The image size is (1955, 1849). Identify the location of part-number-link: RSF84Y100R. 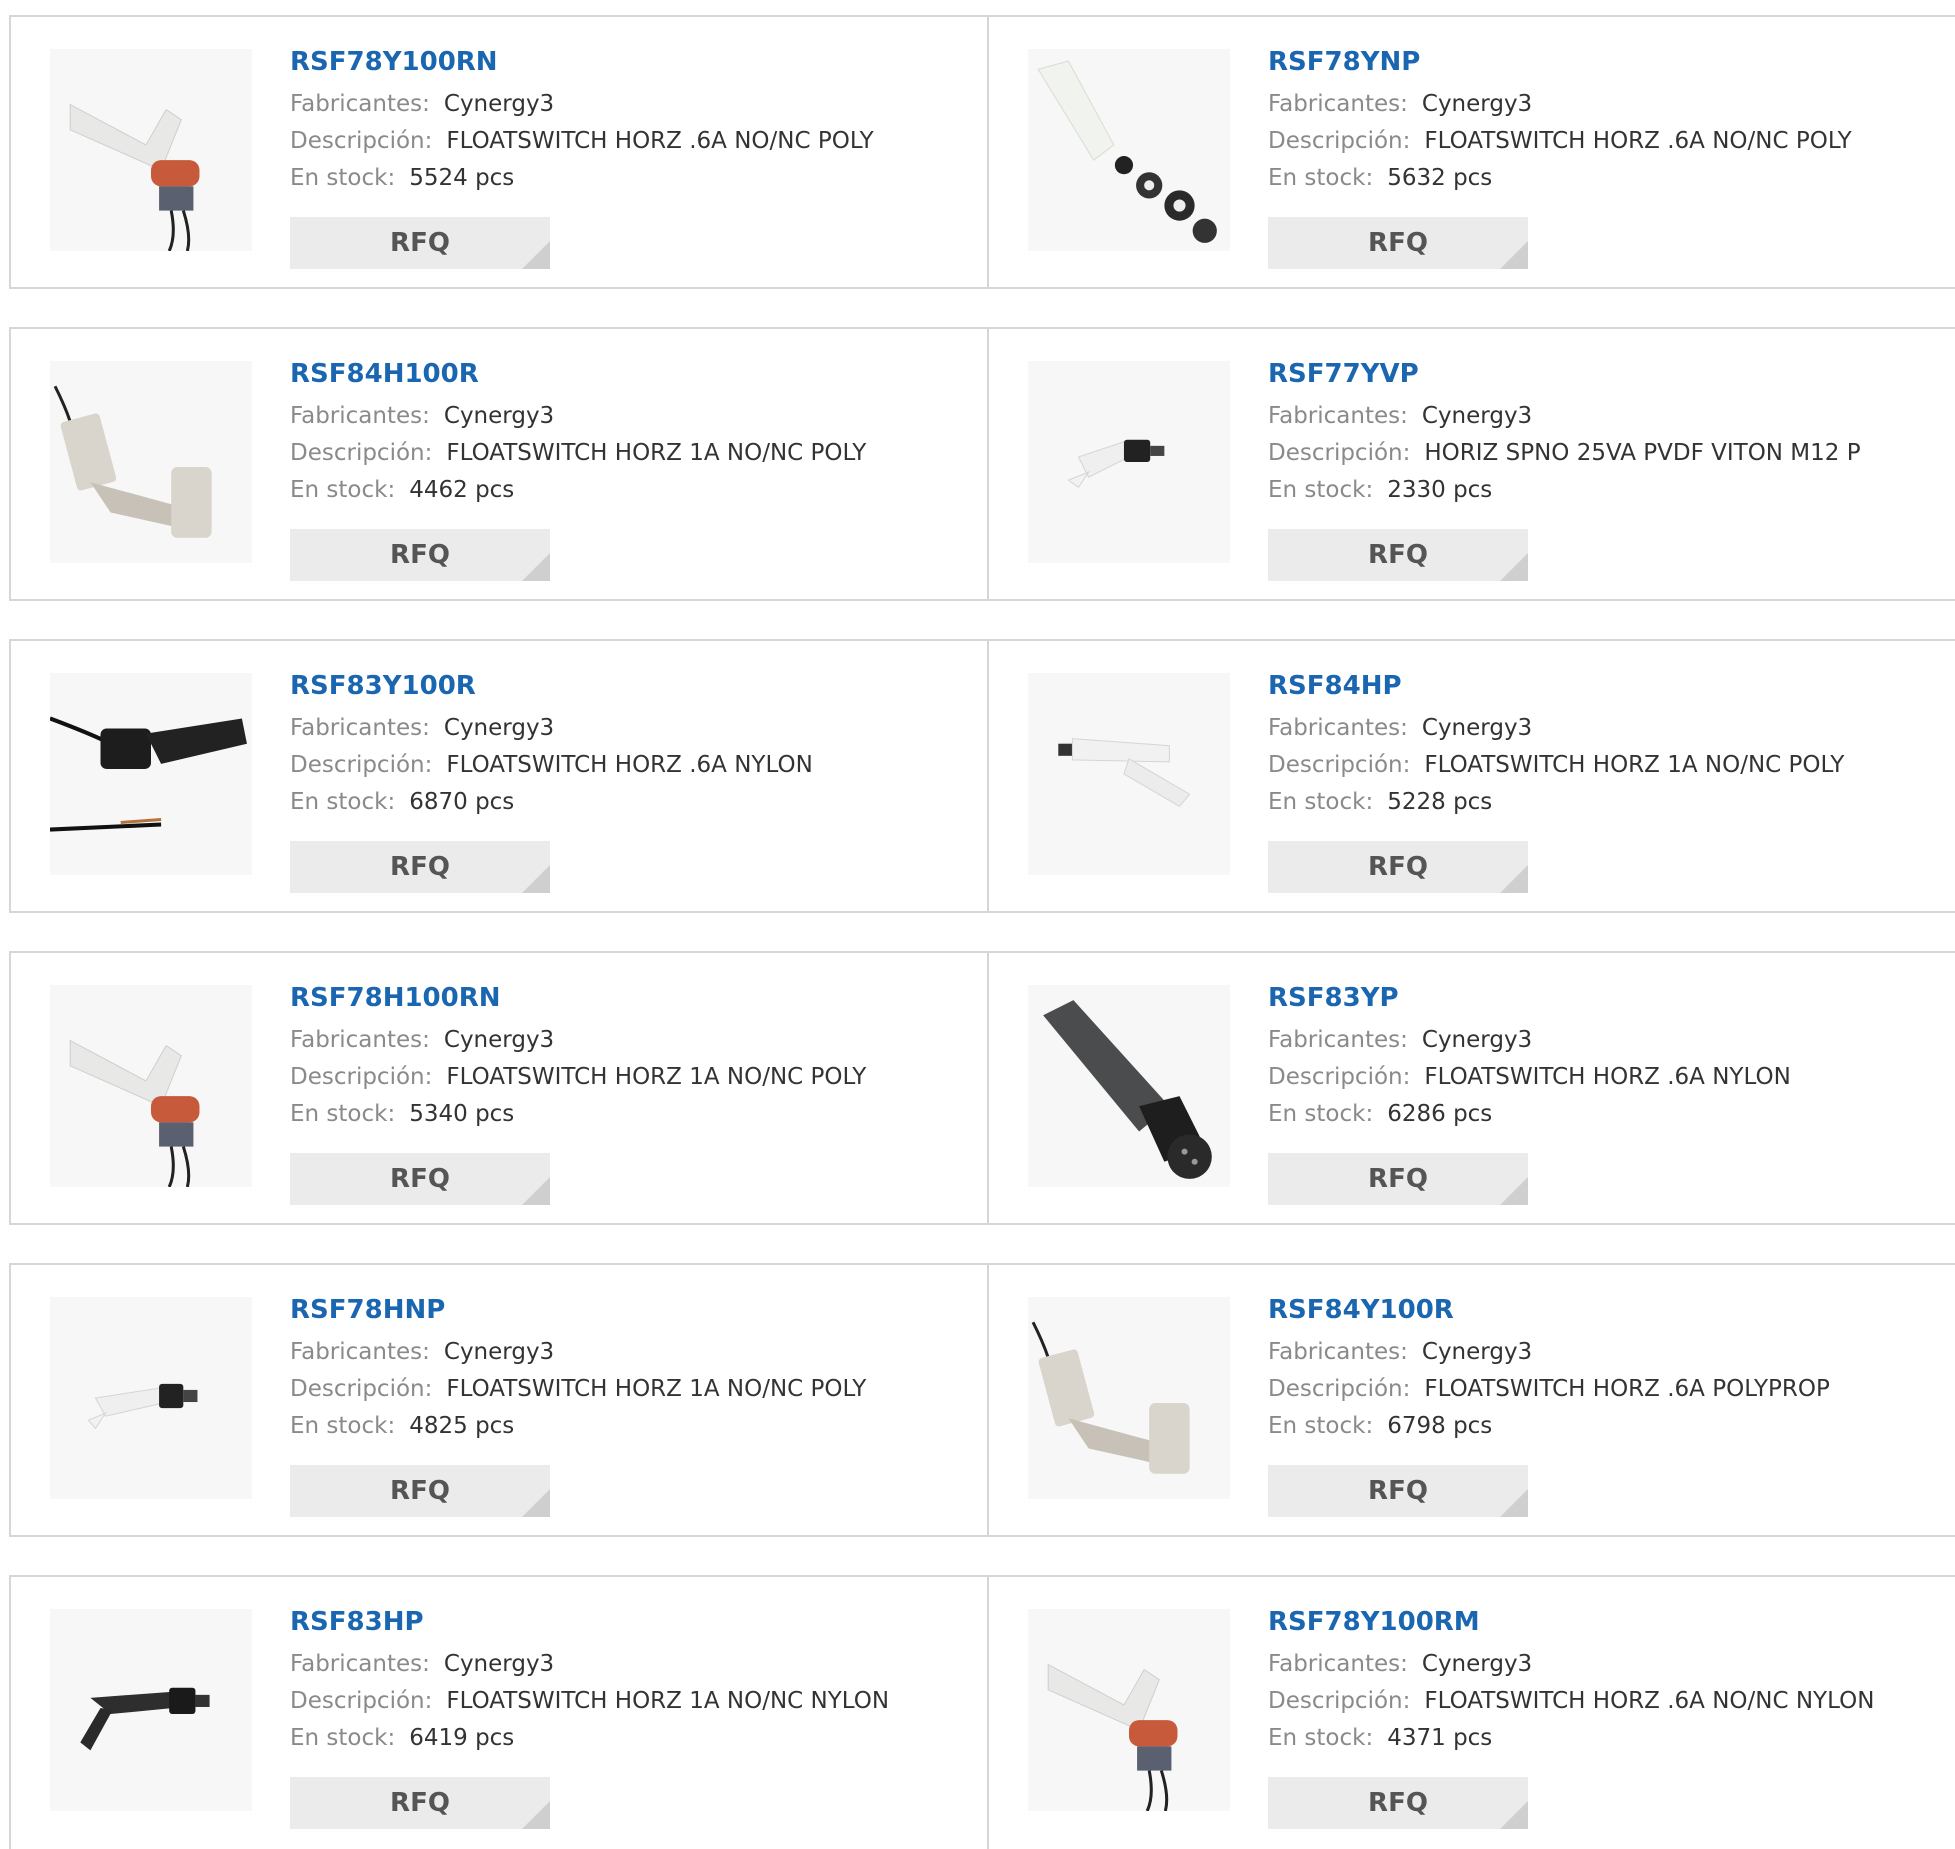
(1549, 1310).